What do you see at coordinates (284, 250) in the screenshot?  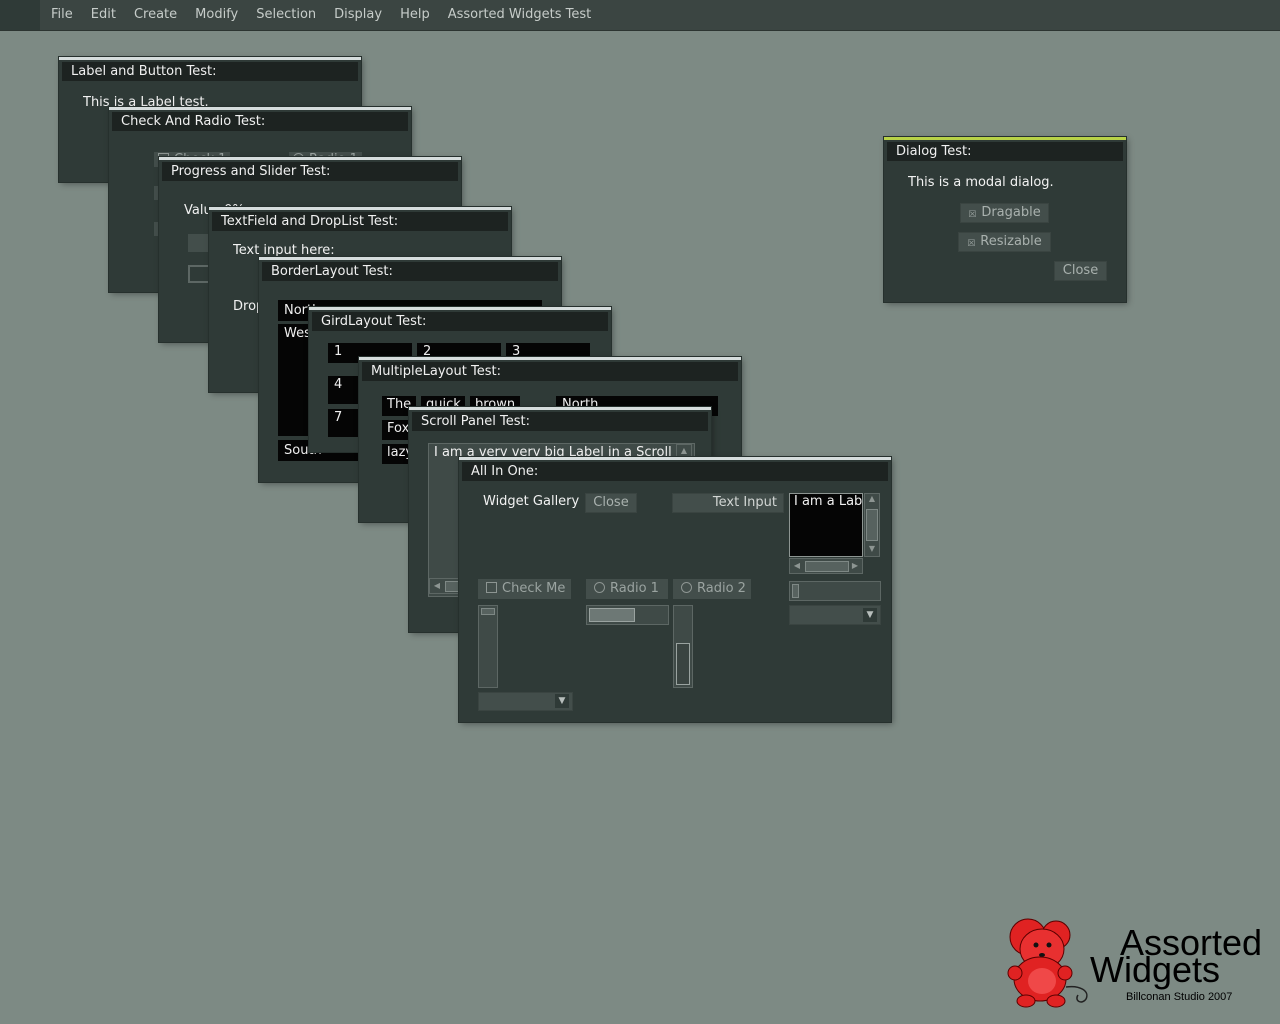 I see `text-input-label: Text input here:` at bounding box center [284, 250].